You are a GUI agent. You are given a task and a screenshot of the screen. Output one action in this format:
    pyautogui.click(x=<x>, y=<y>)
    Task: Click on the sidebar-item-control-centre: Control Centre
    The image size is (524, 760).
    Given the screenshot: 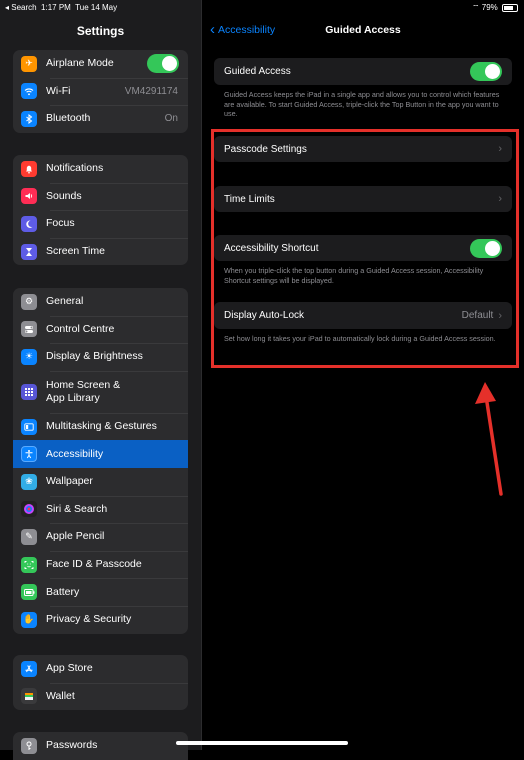 What is the action you would take?
    pyautogui.click(x=100, y=329)
    